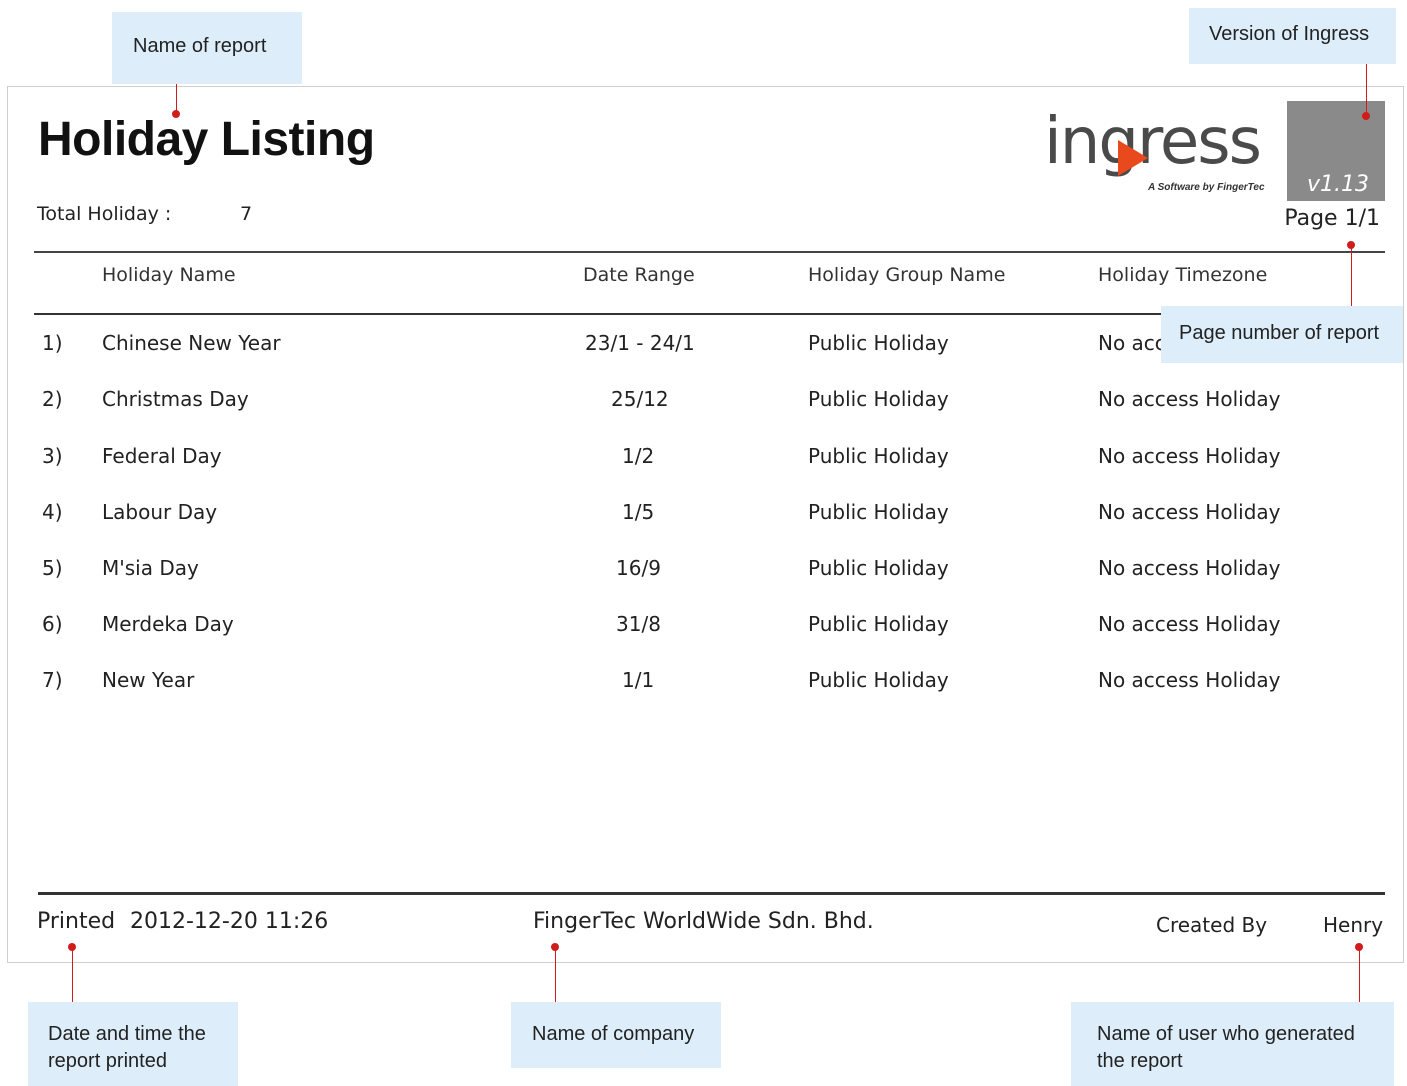 The height and width of the screenshot is (1086, 1407). Describe the element at coordinates (1206, 187) in the screenshot. I see `logo-tagline: A Software by FingerTec` at that location.